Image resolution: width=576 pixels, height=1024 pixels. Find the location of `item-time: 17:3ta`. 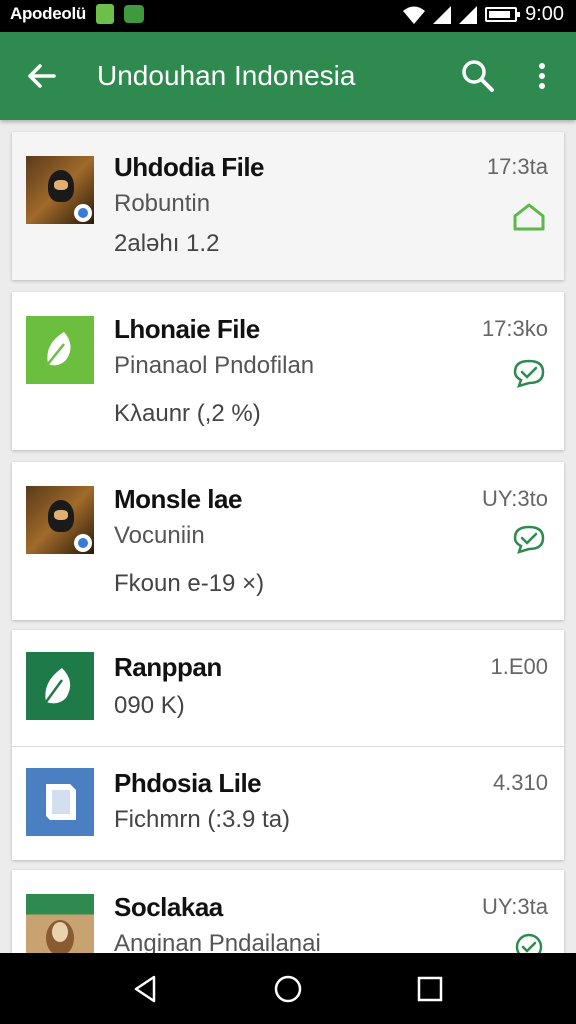

item-time: 17:3ta is located at coordinates (517, 166).